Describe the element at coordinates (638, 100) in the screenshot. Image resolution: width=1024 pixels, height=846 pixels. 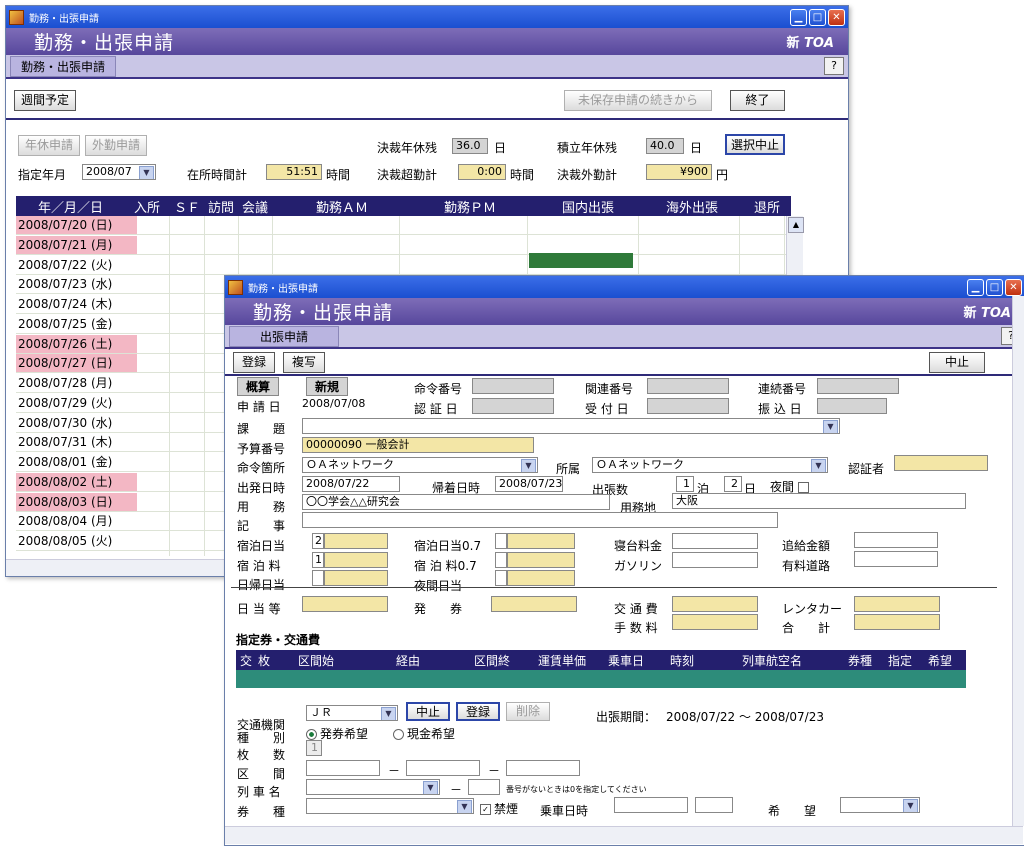
I see `continue-unsaved-button: 未保存申請の続きから` at that location.